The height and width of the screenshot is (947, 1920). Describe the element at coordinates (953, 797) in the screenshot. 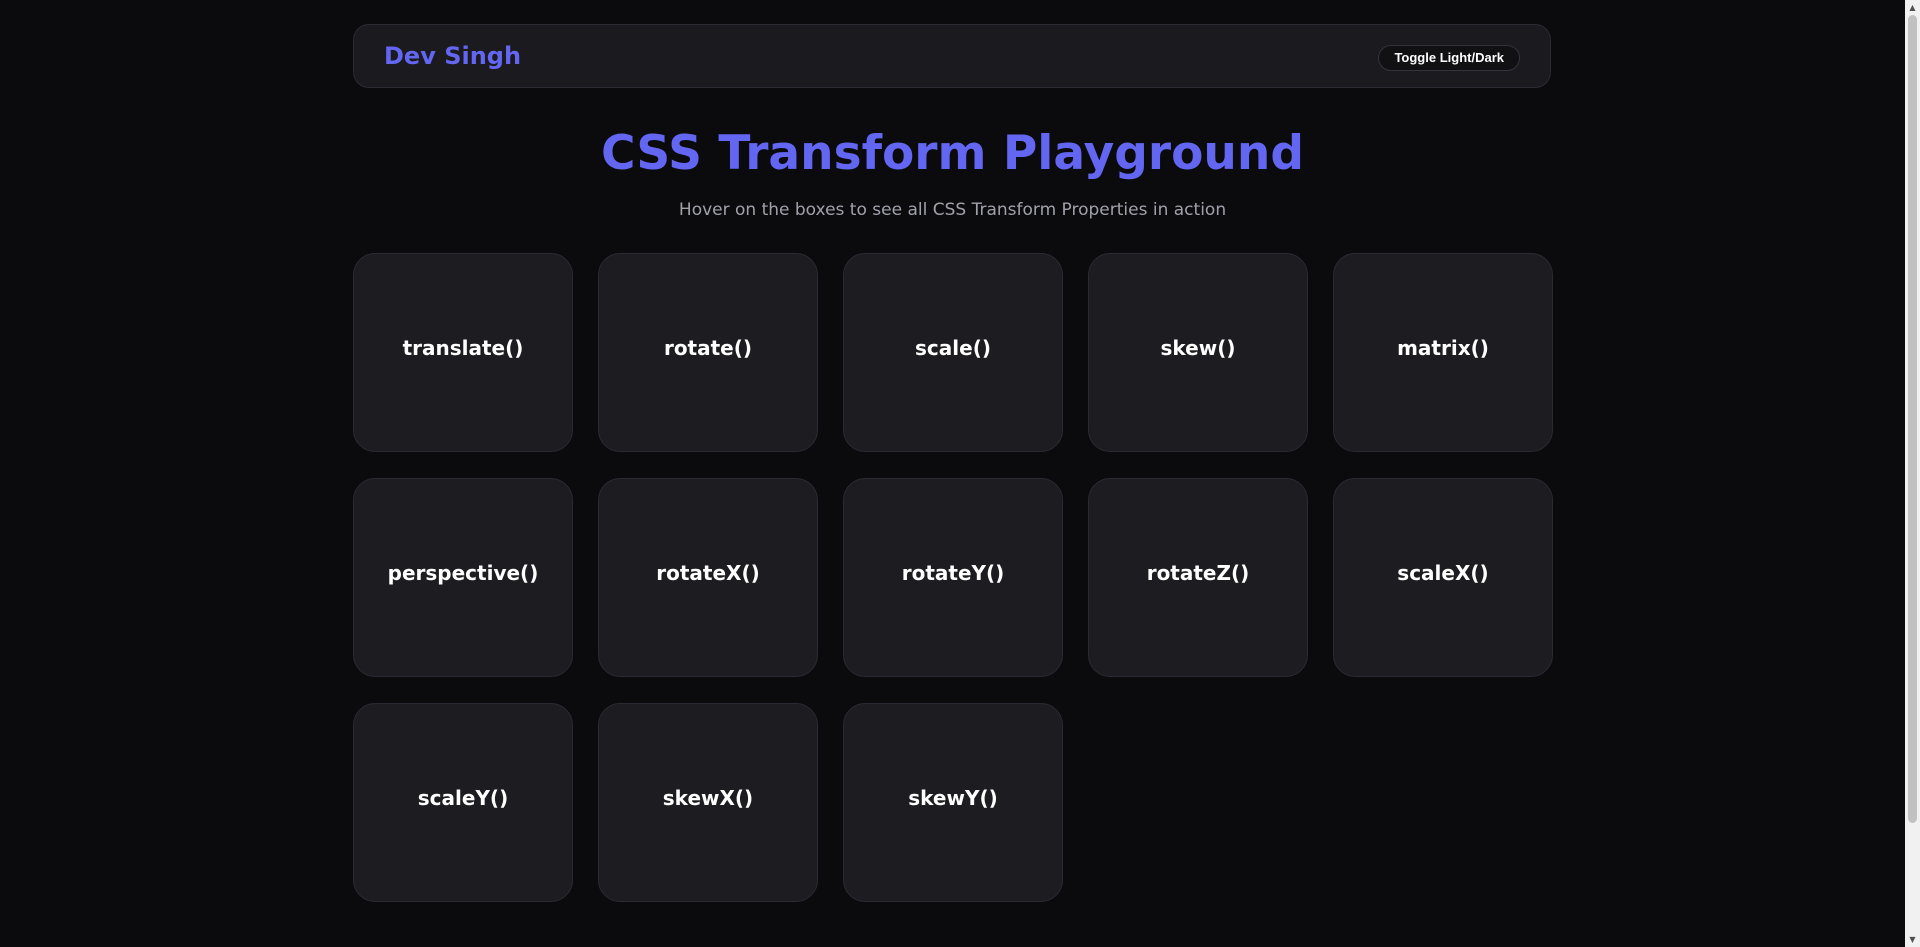

I see `card-label: skewY()` at that location.